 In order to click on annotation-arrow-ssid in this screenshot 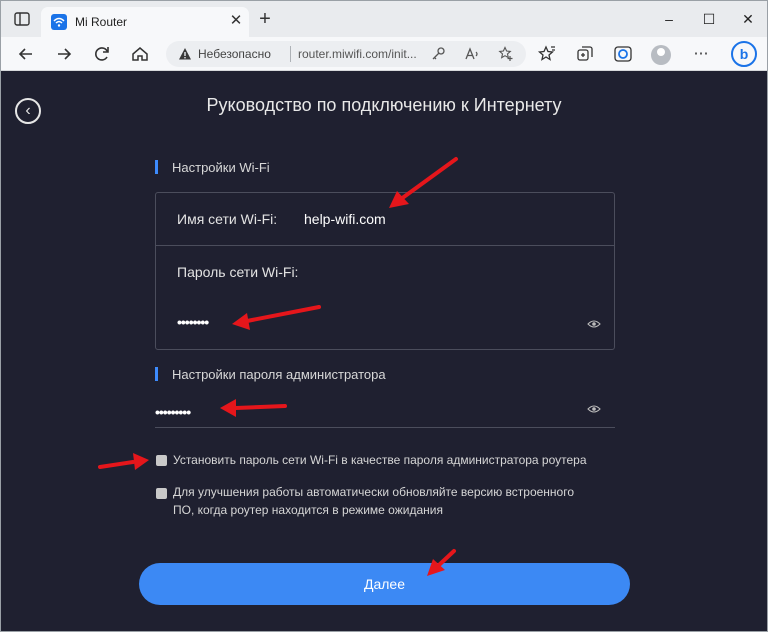, I will do `click(423, 182)`.